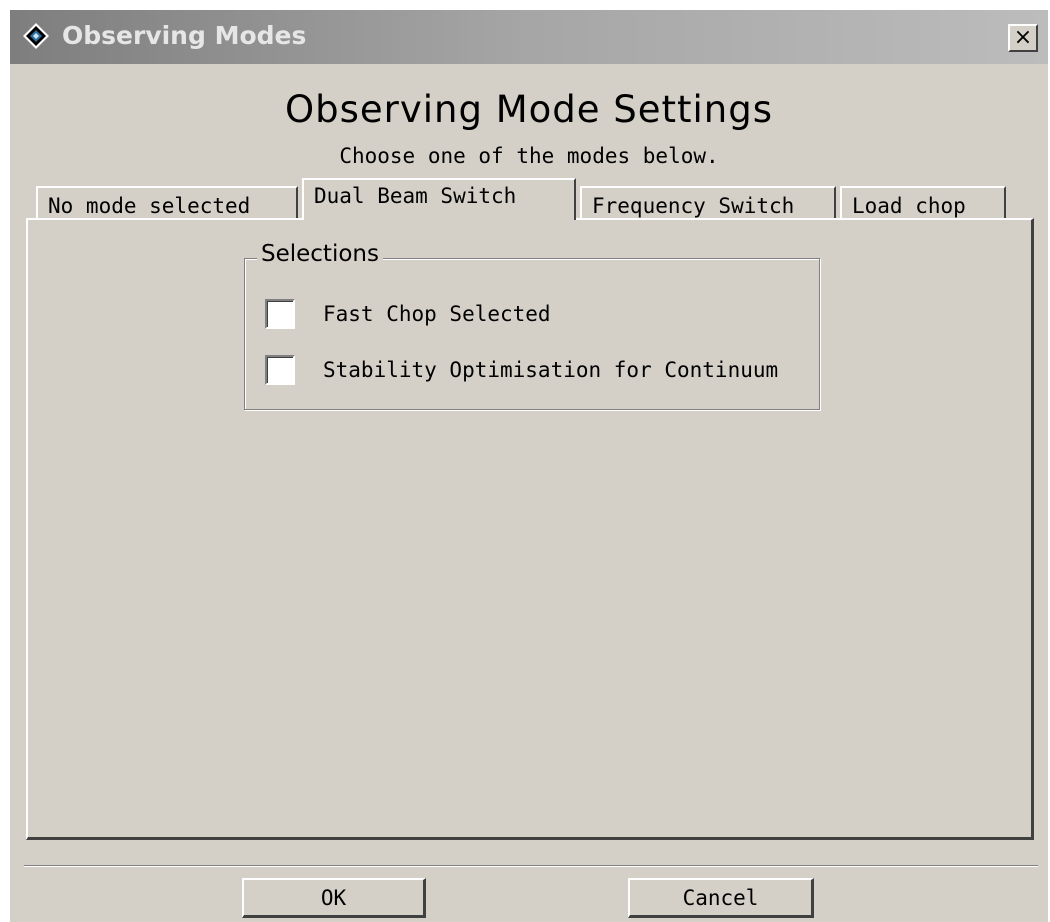 This screenshot has height=922, width=1050. What do you see at coordinates (529, 109) in the screenshot?
I see `page-heading: Observing Mode Settings` at bounding box center [529, 109].